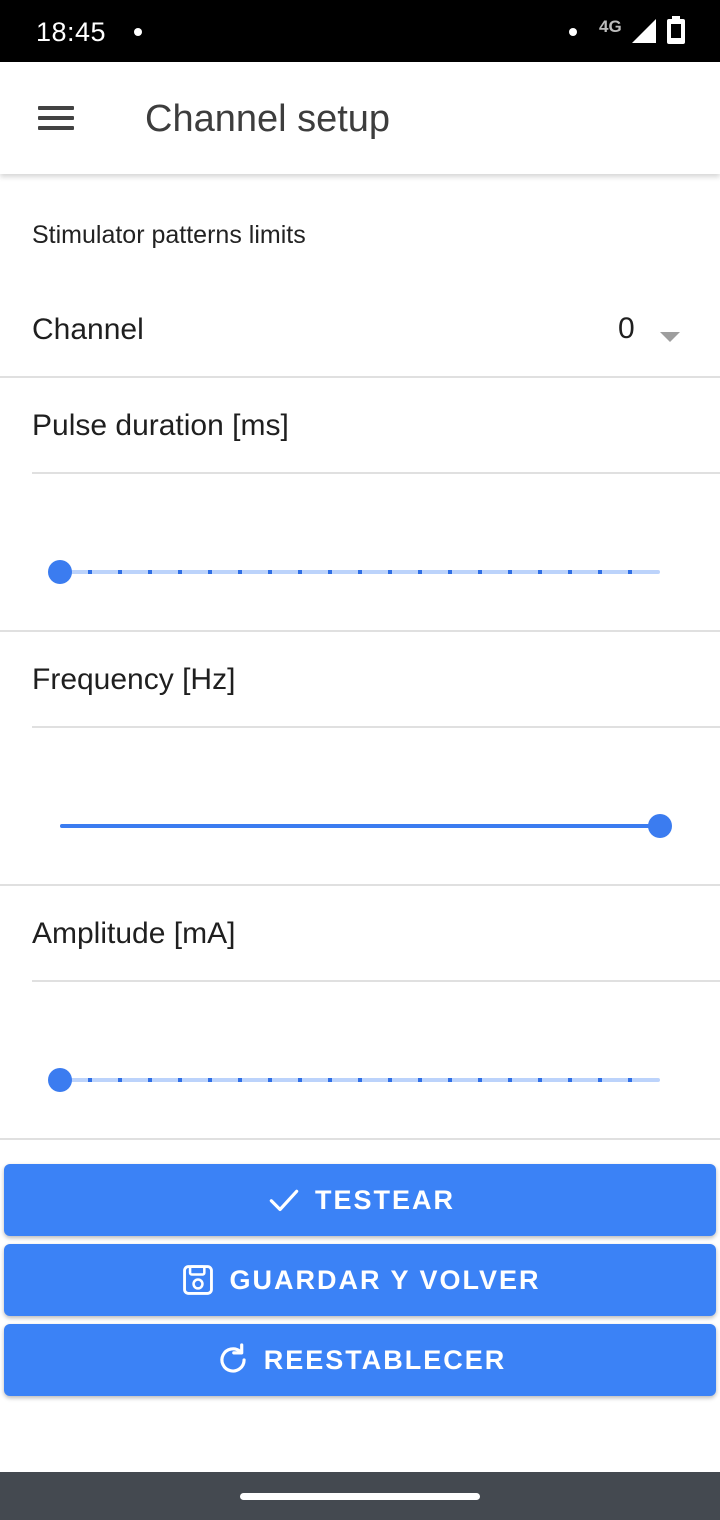 This screenshot has height=1520, width=720. Describe the element at coordinates (169, 235) in the screenshot. I see `section-title: Stimulator patterns limits` at that location.